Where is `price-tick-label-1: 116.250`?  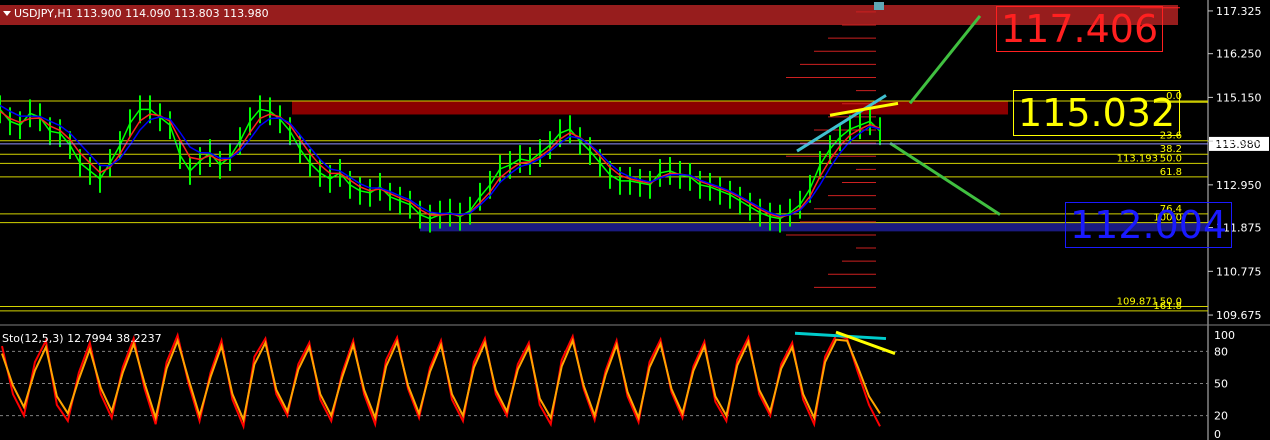 price-tick-label-1: 116.250 is located at coordinates (1239, 54).